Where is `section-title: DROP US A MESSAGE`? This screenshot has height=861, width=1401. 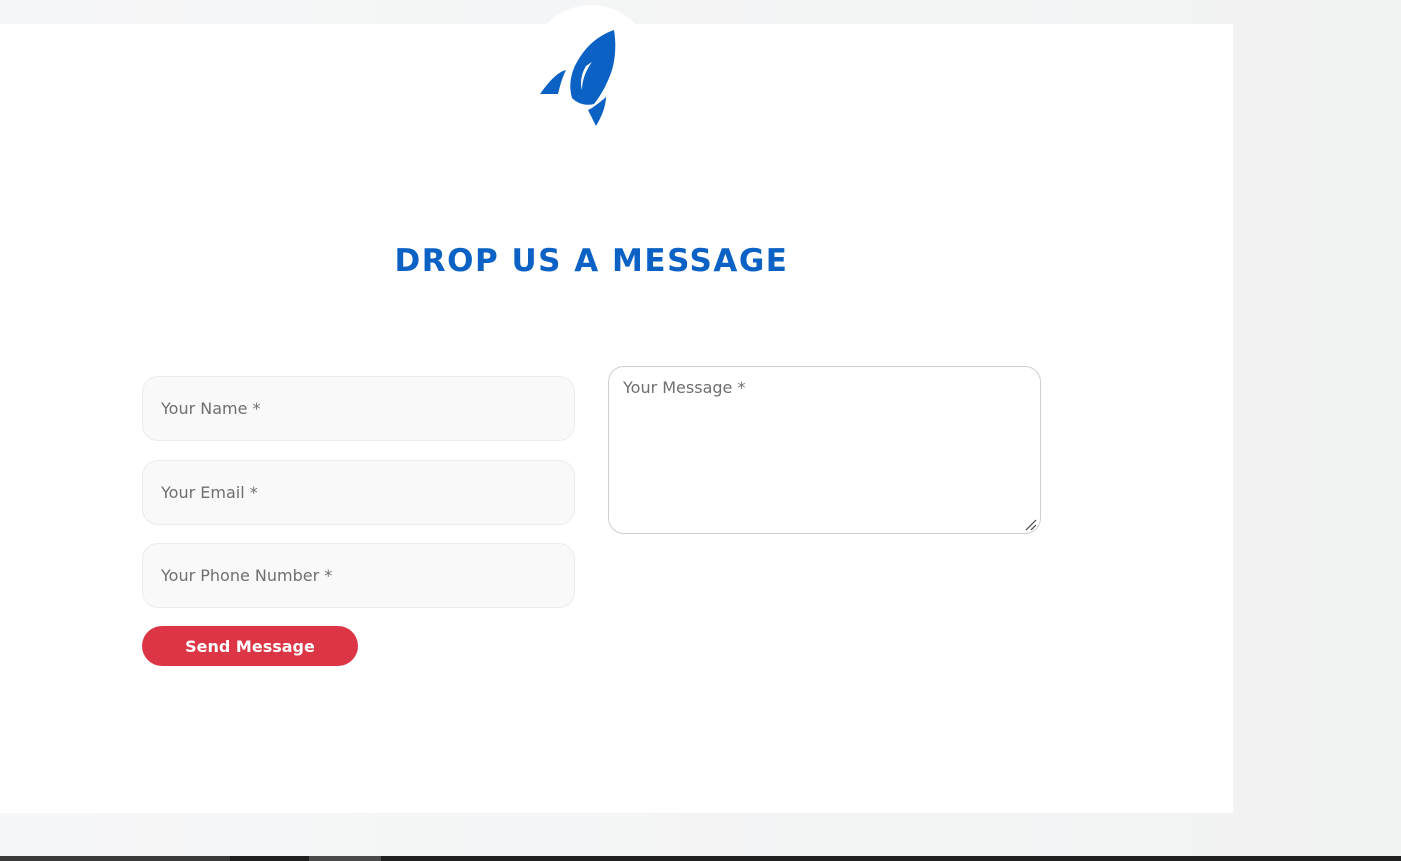
section-title: DROP US A MESSAGE is located at coordinates (591, 261).